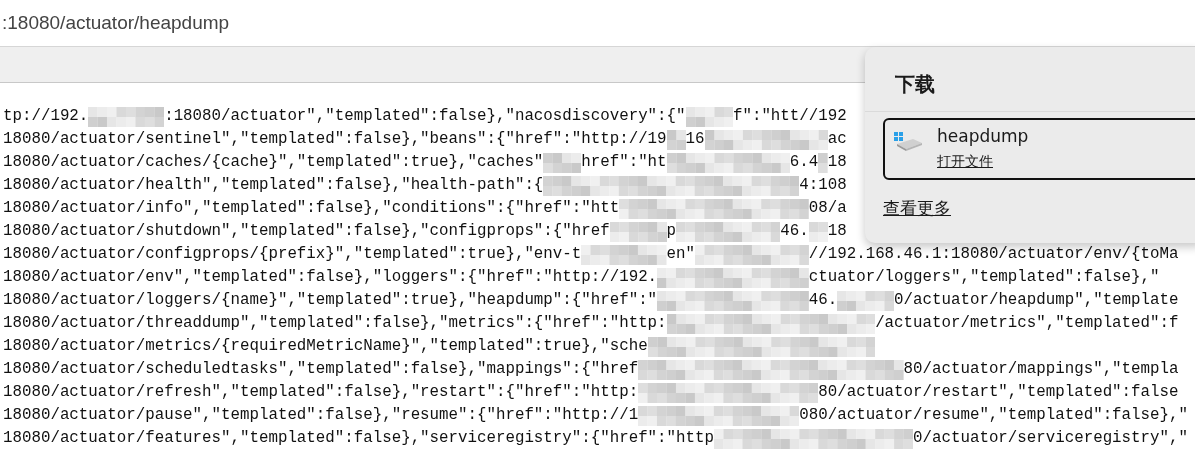 The height and width of the screenshot is (463, 1195). What do you see at coordinates (1039, 149) in the screenshot?
I see `download-item: heapdump 打开文件` at bounding box center [1039, 149].